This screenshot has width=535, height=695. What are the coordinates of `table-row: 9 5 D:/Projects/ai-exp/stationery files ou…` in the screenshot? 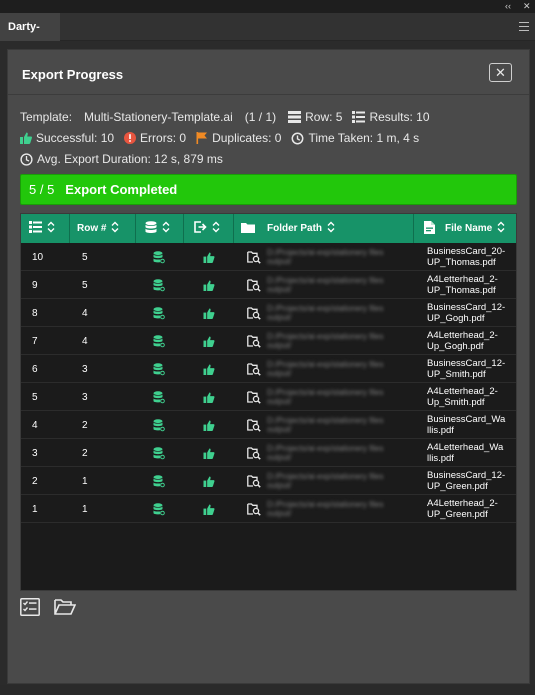 It's located at (268, 285).